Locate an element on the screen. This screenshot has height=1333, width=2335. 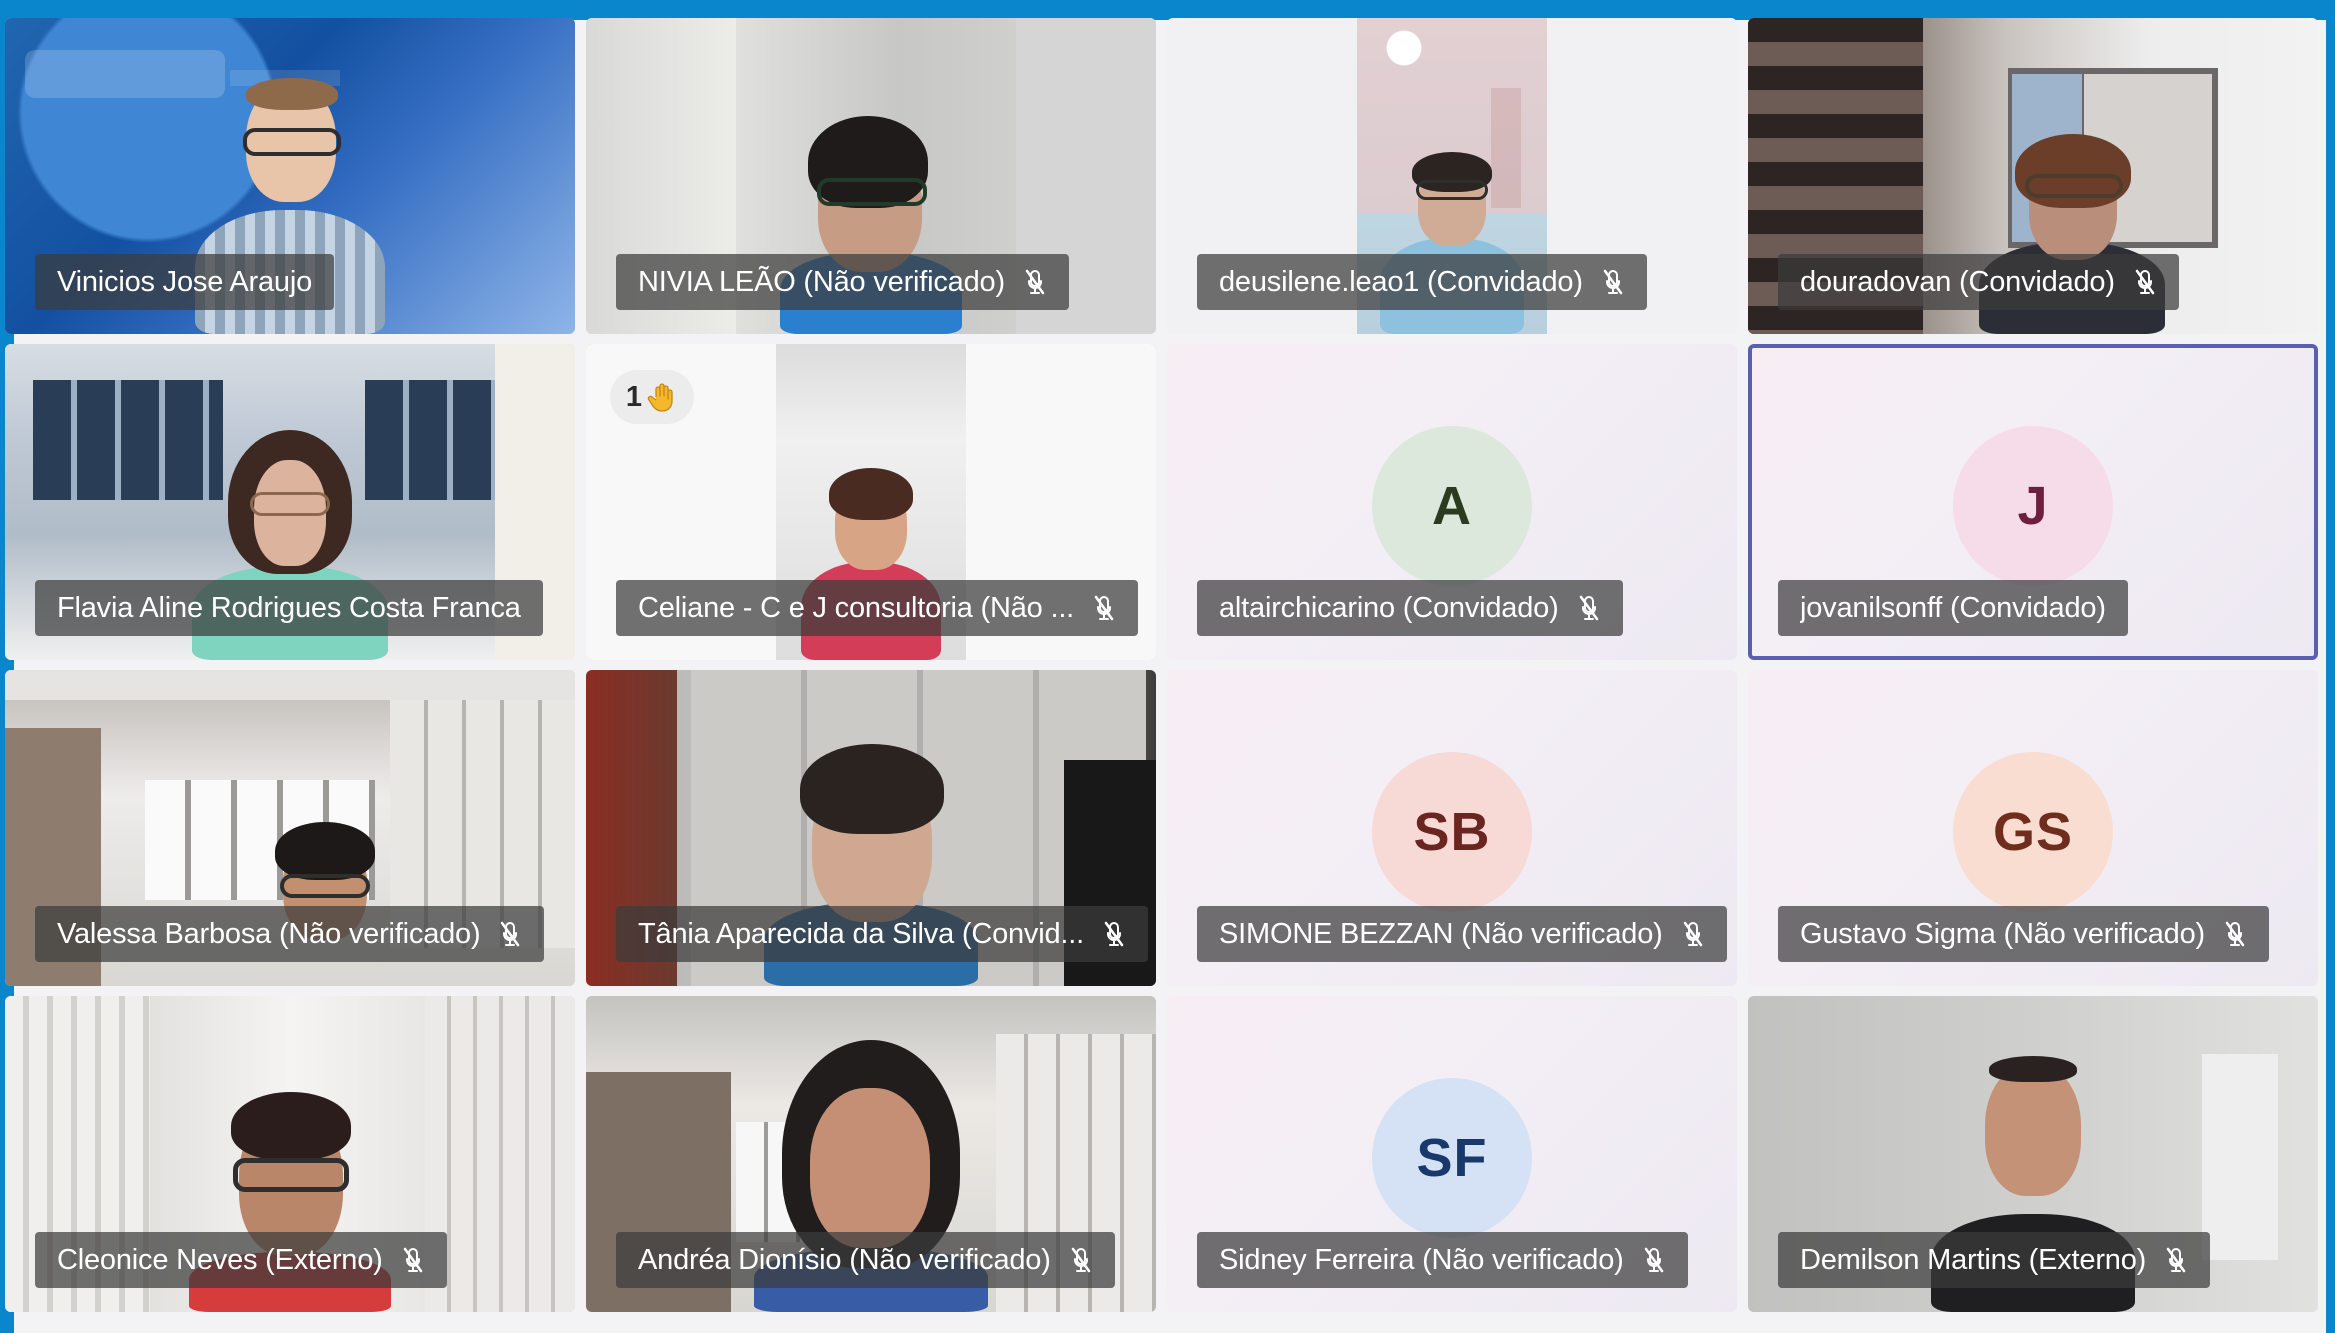
participant-name-tag: jovanilsonff (Convidado) is located at coordinates (1953, 608).